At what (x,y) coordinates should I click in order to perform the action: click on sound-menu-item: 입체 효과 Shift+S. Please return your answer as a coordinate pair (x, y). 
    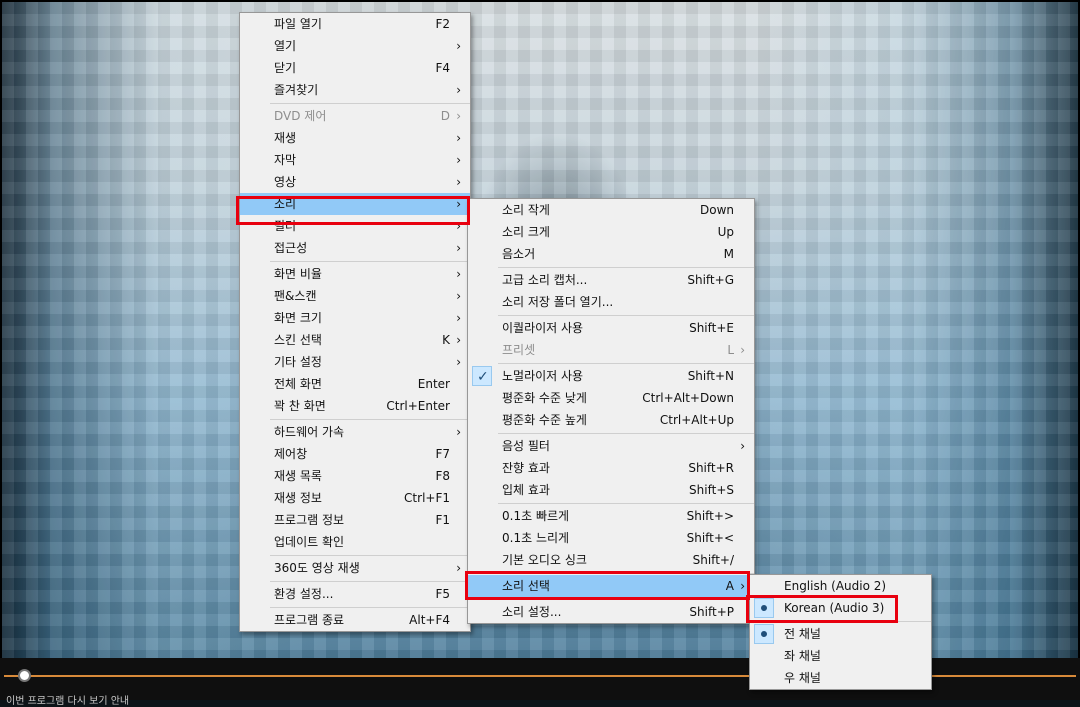
    Looking at the image, I should click on (611, 490).